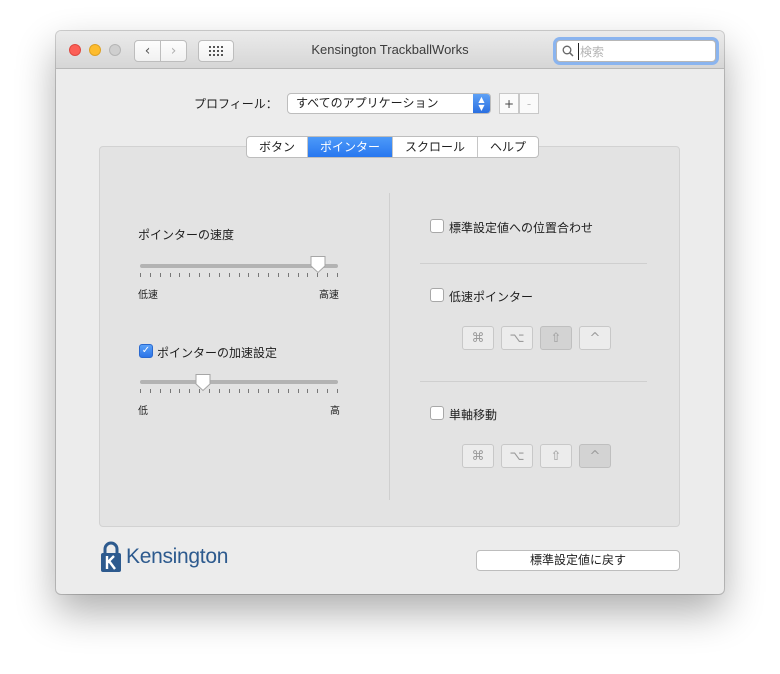 Image resolution: width=780 pixels, height=674 pixels. What do you see at coordinates (481, 103) in the screenshot?
I see `select-arrows-icon: ▲ ▼` at bounding box center [481, 103].